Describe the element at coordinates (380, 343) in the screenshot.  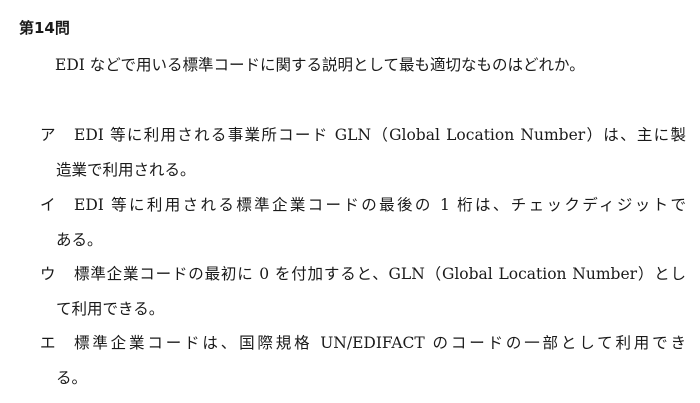
I see `choice-text-line: 標準企業コードは、国際規格 UN/EDIFACT のコードの一部として利用でき` at that location.